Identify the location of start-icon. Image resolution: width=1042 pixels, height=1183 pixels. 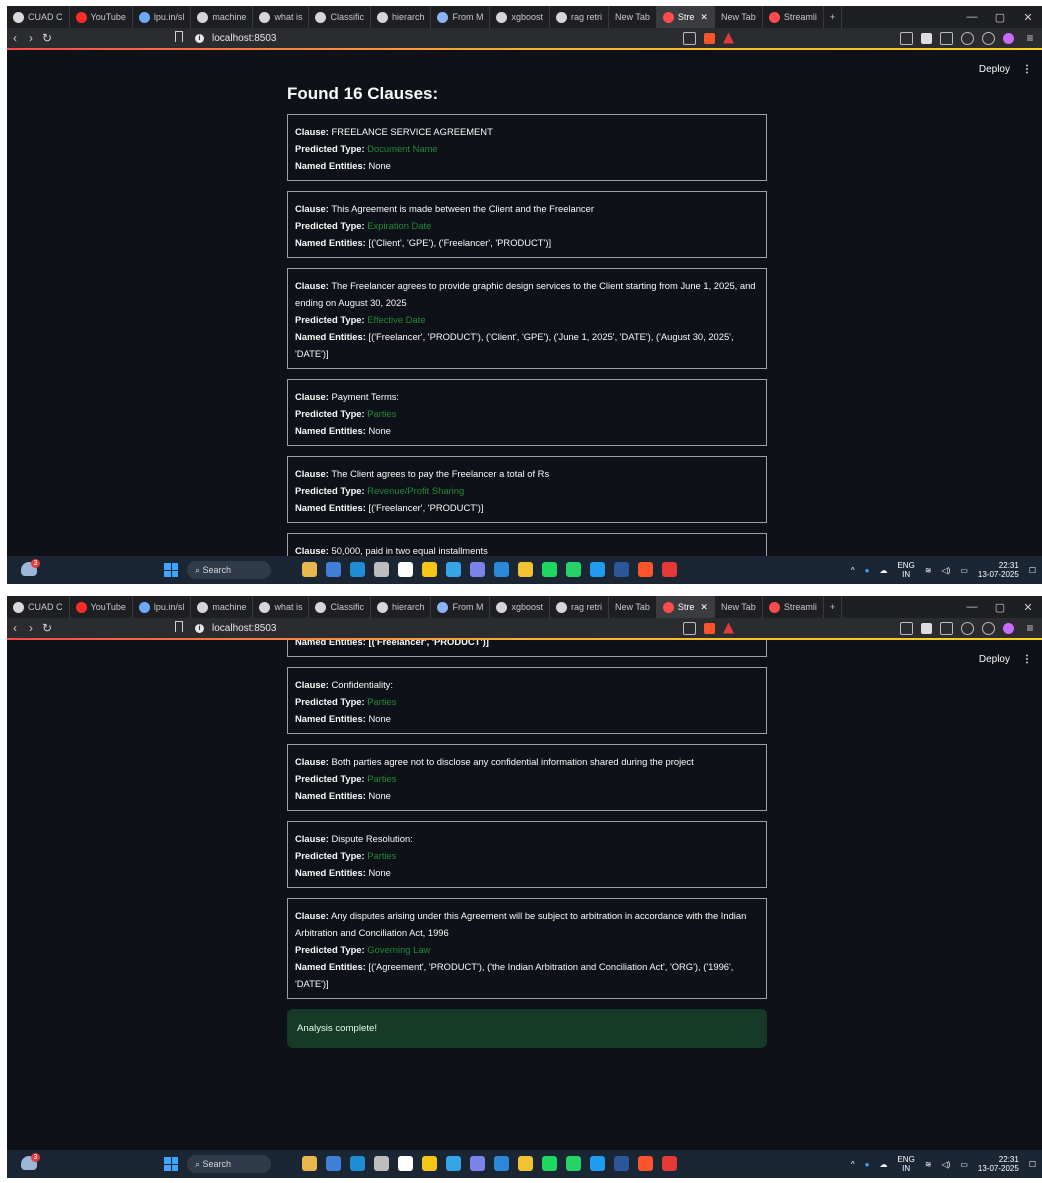
(171, 1164).